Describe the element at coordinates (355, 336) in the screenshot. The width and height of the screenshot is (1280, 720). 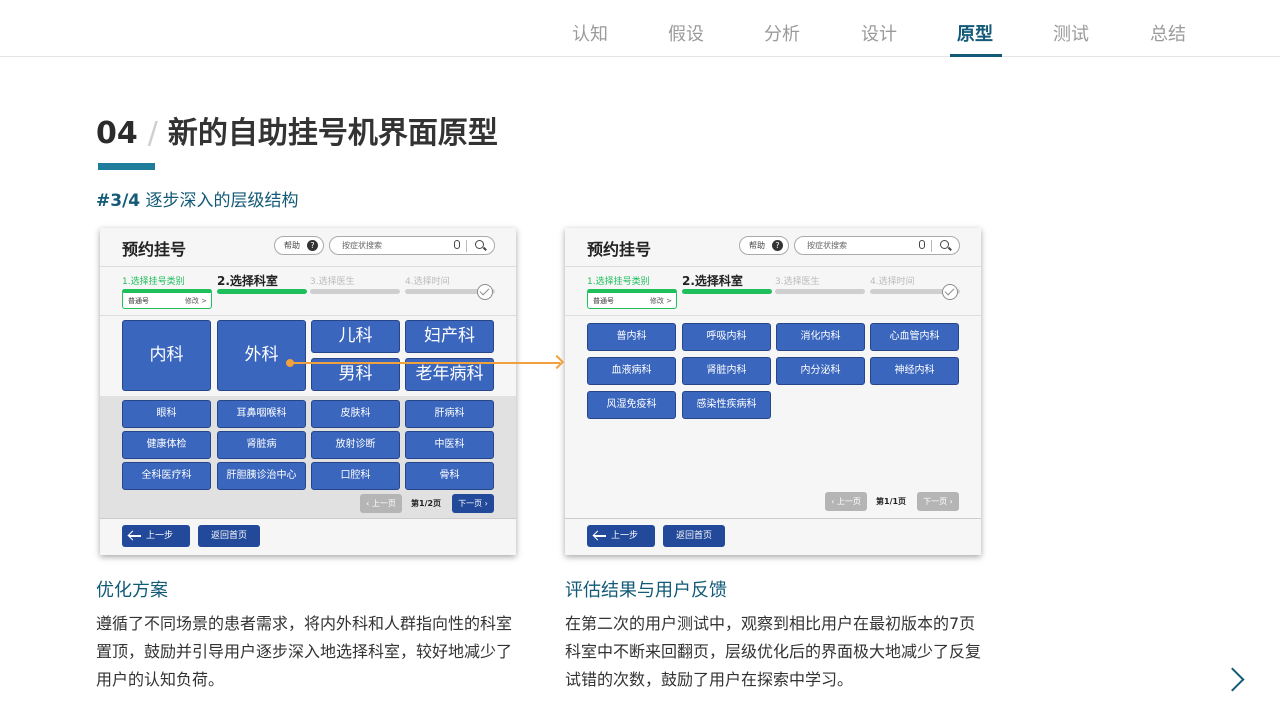
I see `dept-button-pediatrics: 儿科` at that location.